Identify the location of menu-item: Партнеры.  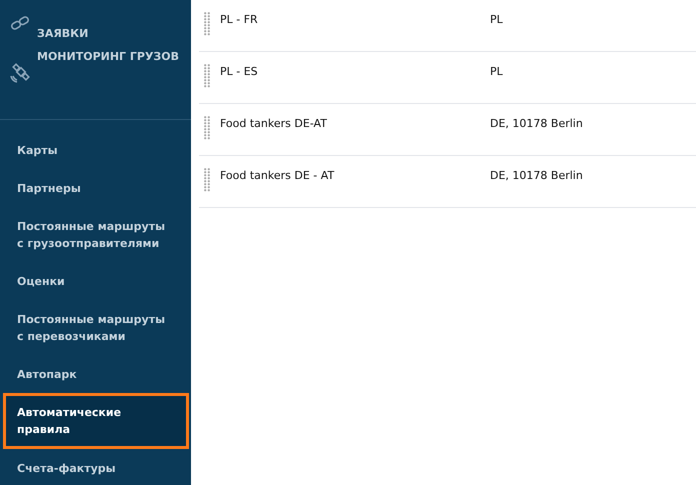
(95, 188).